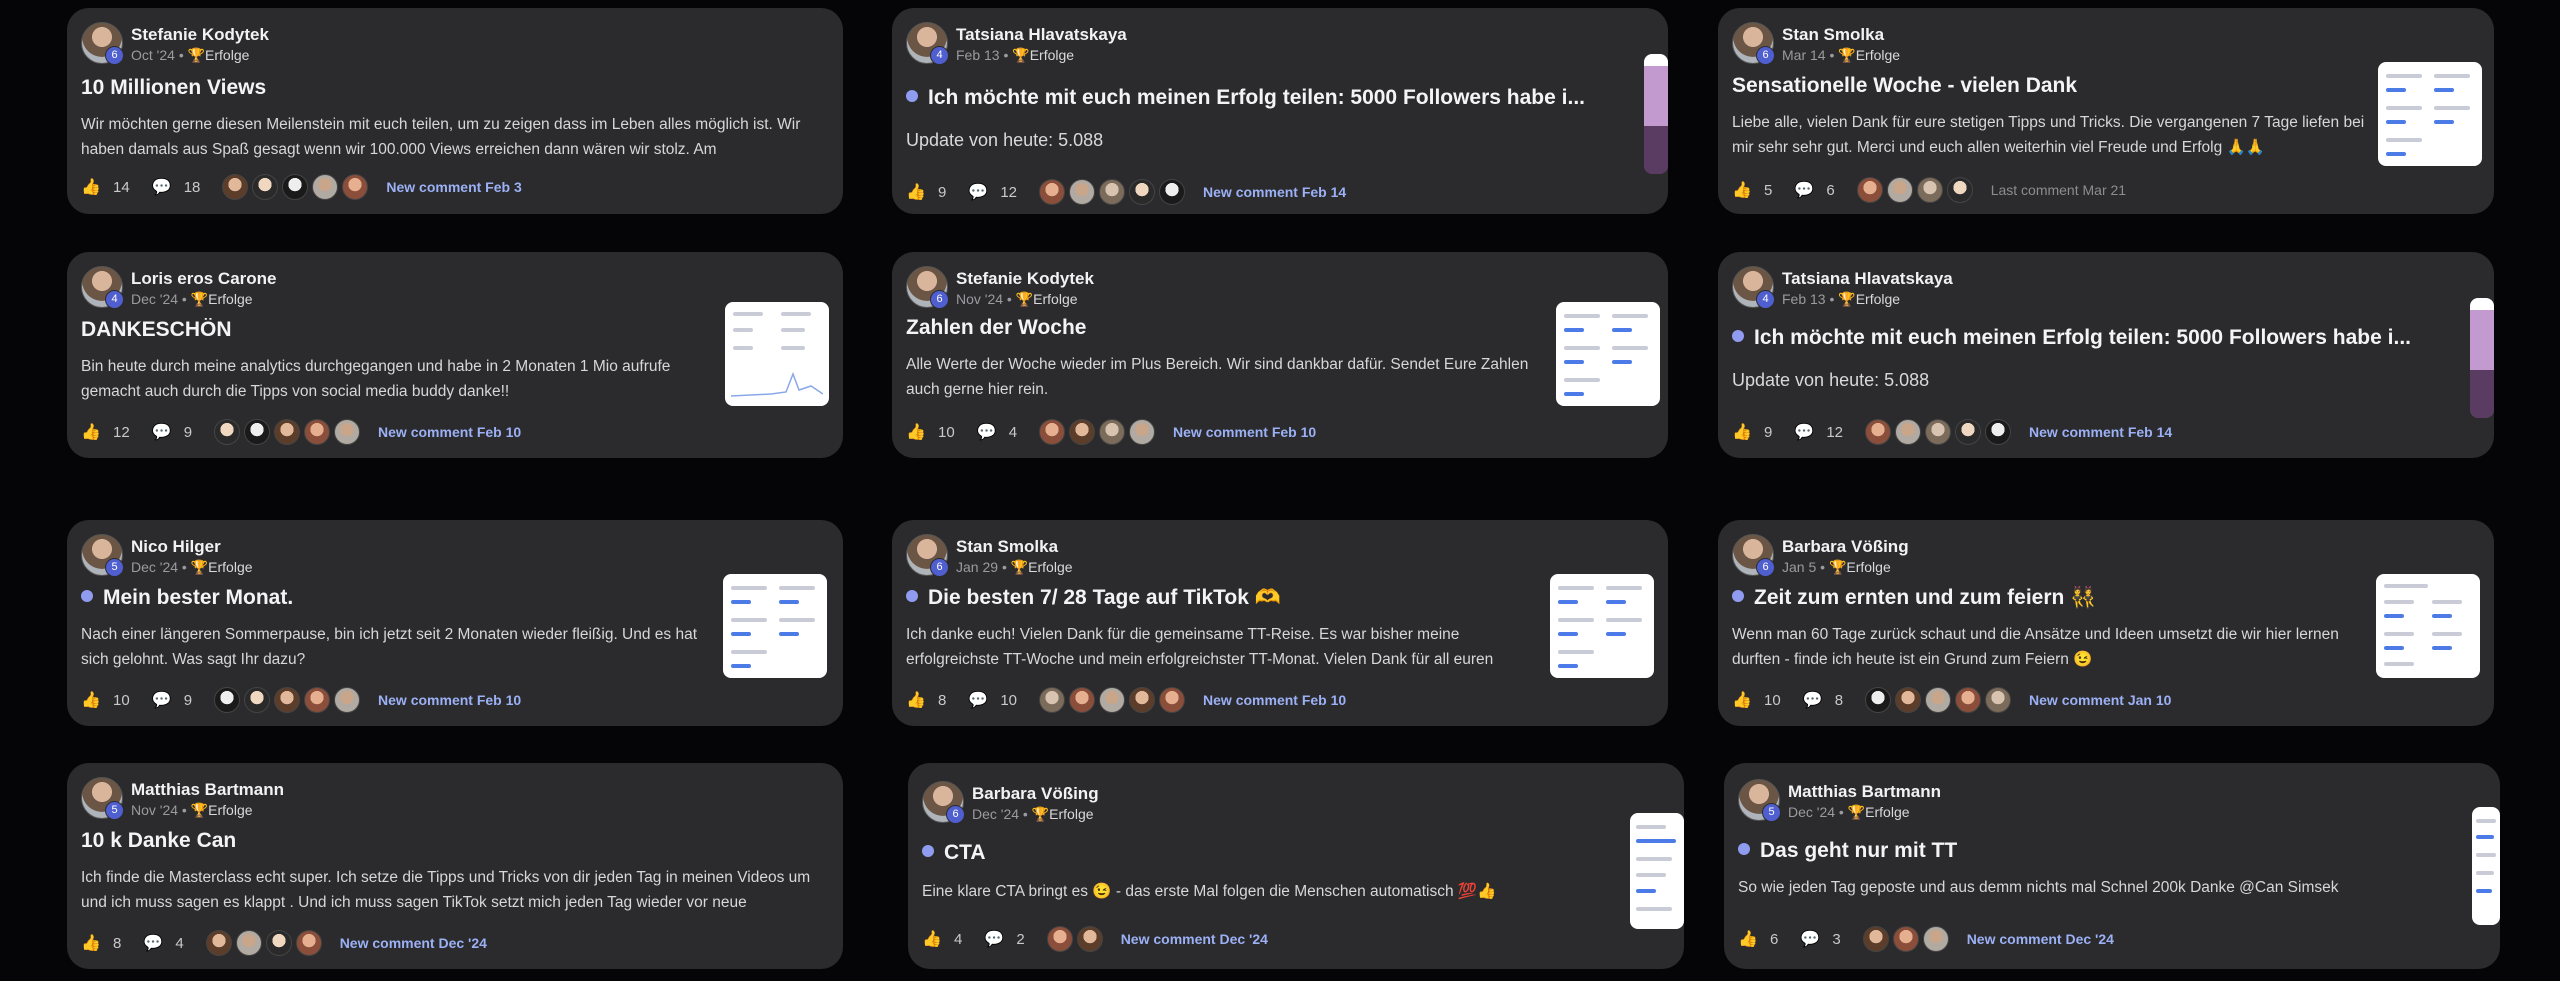  What do you see at coordinates (453, 187) in the screenshot?
I see `activity-label: New comment Feb 3` at bounding box center [453, 187].